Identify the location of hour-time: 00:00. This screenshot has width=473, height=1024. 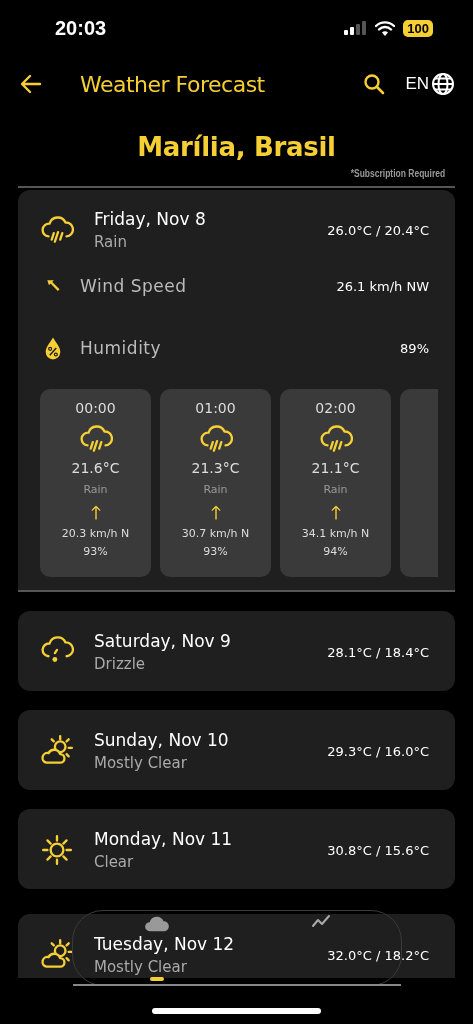
(95, 408).